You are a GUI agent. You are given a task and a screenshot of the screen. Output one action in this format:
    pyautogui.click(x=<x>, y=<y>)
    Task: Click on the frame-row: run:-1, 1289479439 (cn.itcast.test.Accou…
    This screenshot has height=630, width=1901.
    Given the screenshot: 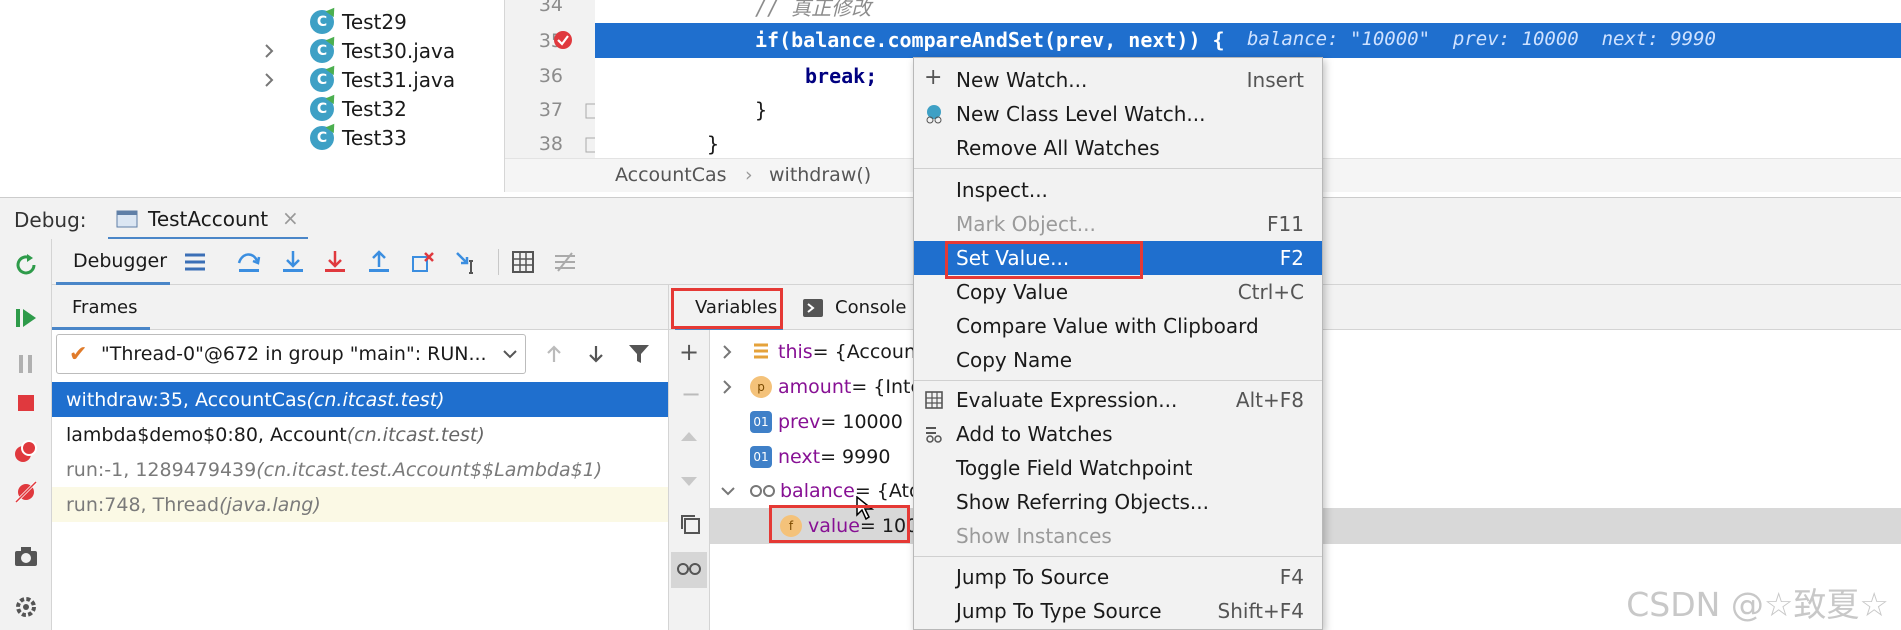 What is the action you would take?
    pyautogui.click(x=360, y=469)
    